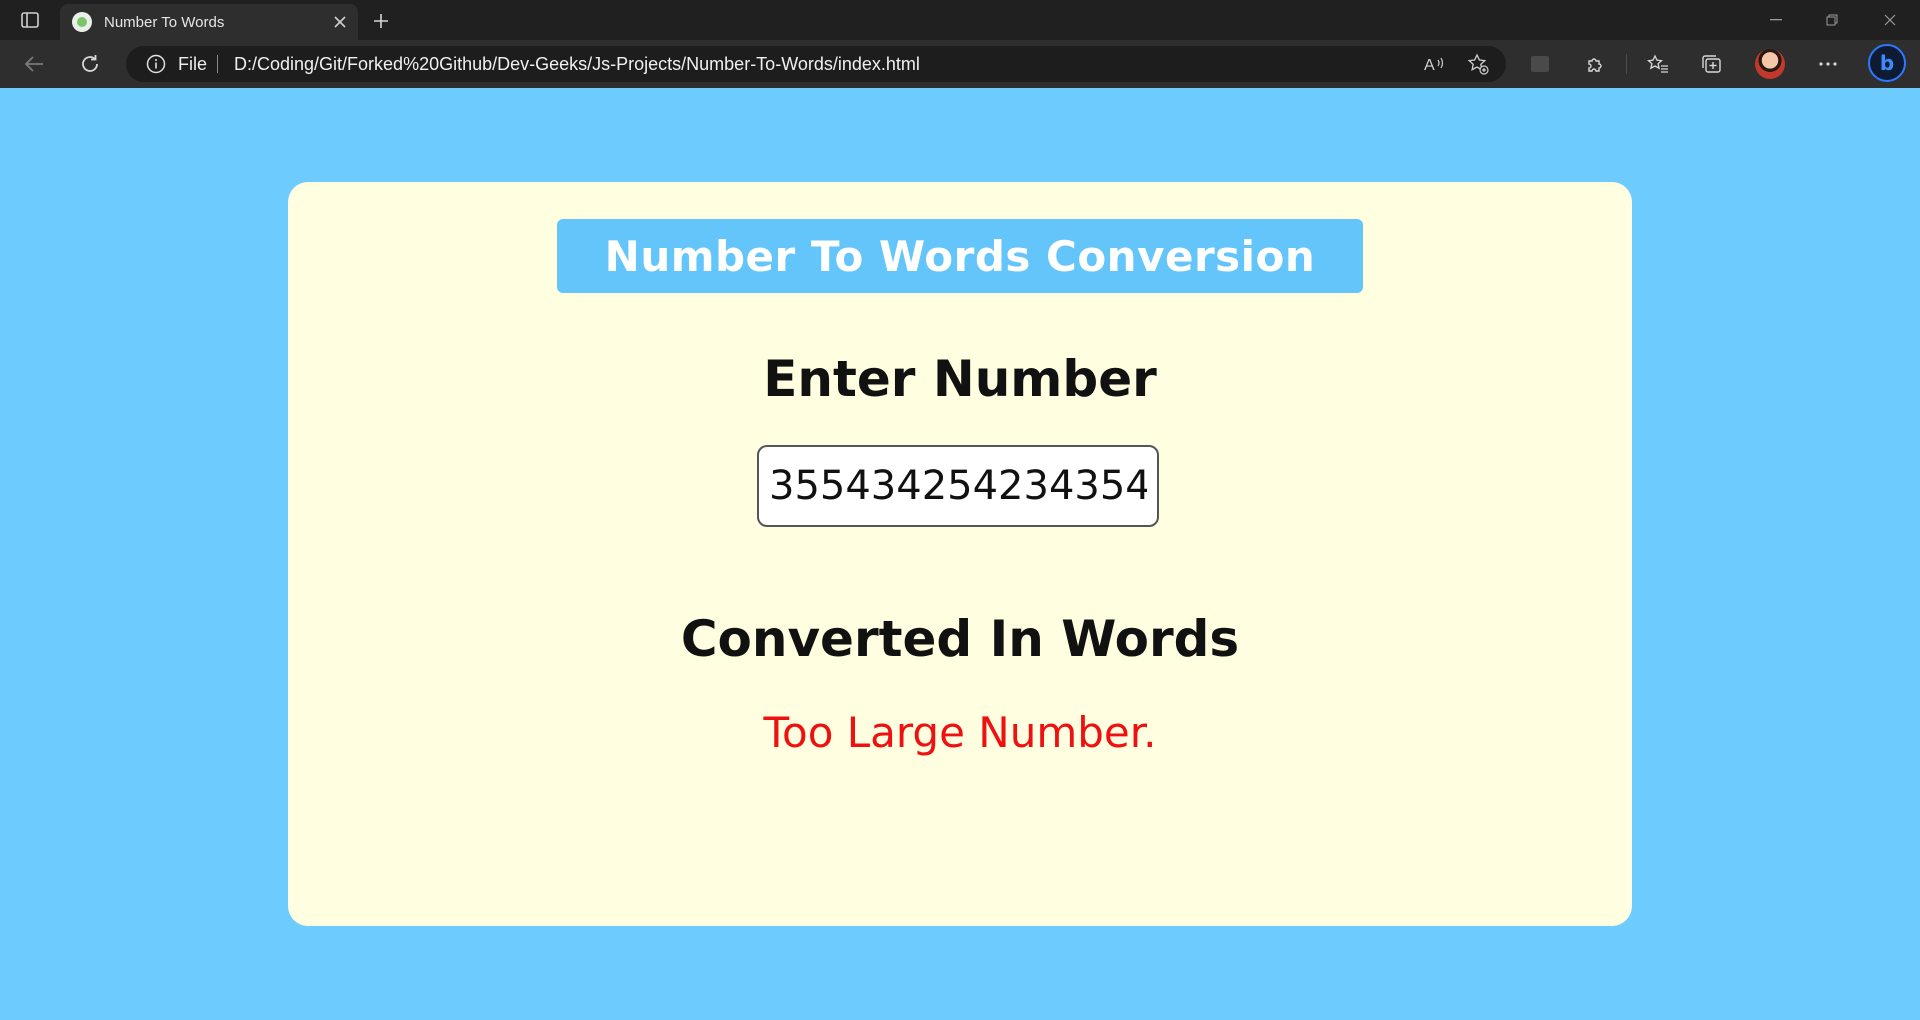  What do you see at coordinates (82, 22) in the screenshot?
I see `leaf-favicon-icon` at bounding box center [82, 22].